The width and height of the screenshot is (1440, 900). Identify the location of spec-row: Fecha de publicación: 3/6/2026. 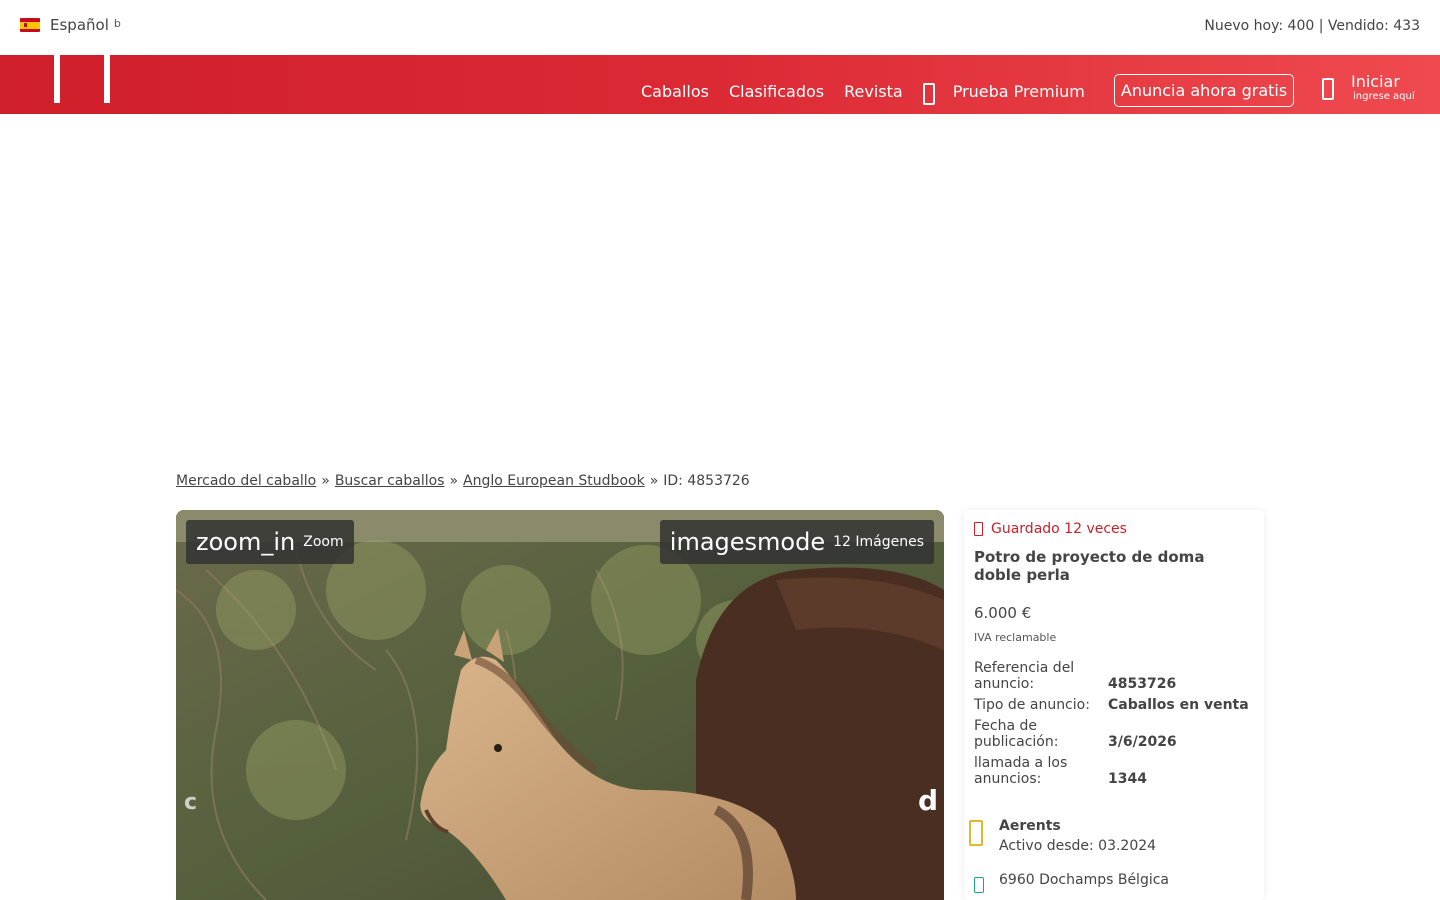
(1116, 734).